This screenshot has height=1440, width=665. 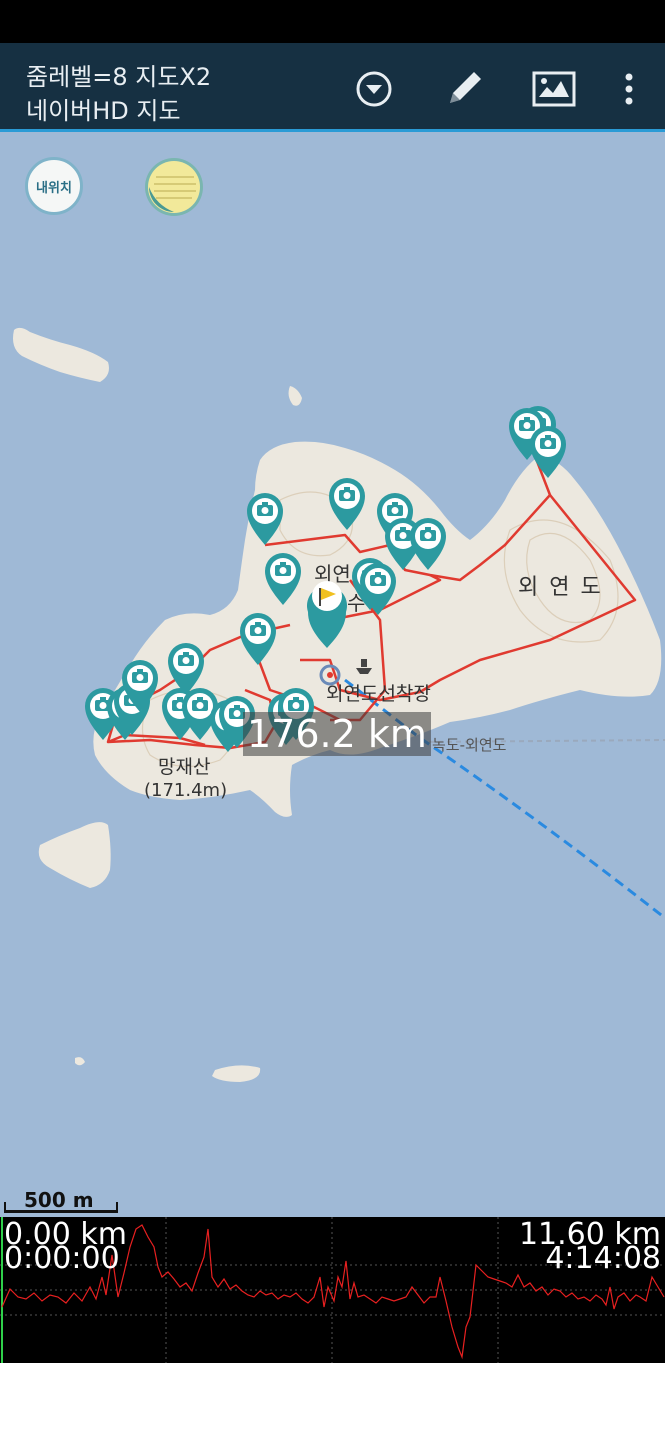 What do you see at coordinates (61, 1207) in the screenshot?
I see `scale-bar` at bounding box center [61, 1207].